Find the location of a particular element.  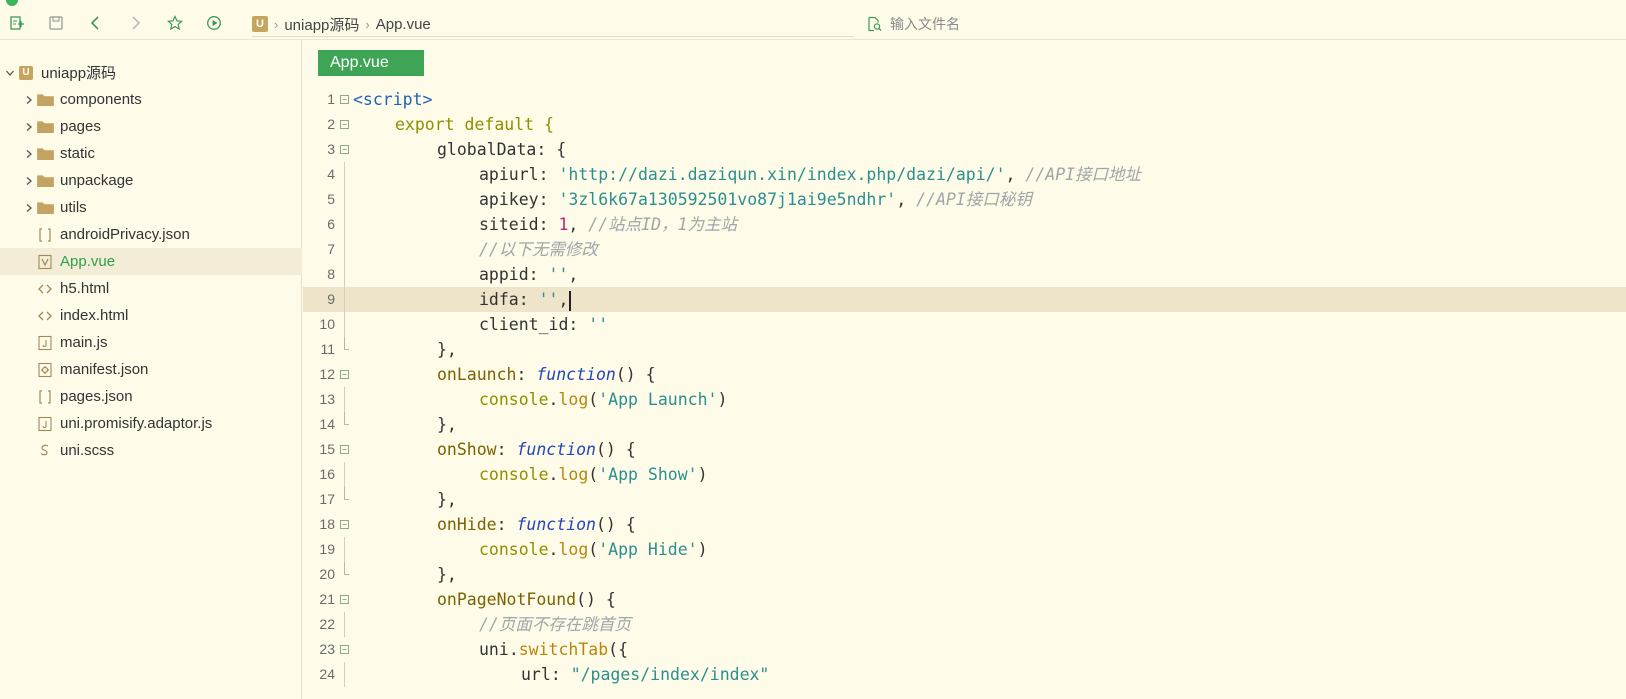

tree-file-main-js: main.js is located at coordinates (151, 342).